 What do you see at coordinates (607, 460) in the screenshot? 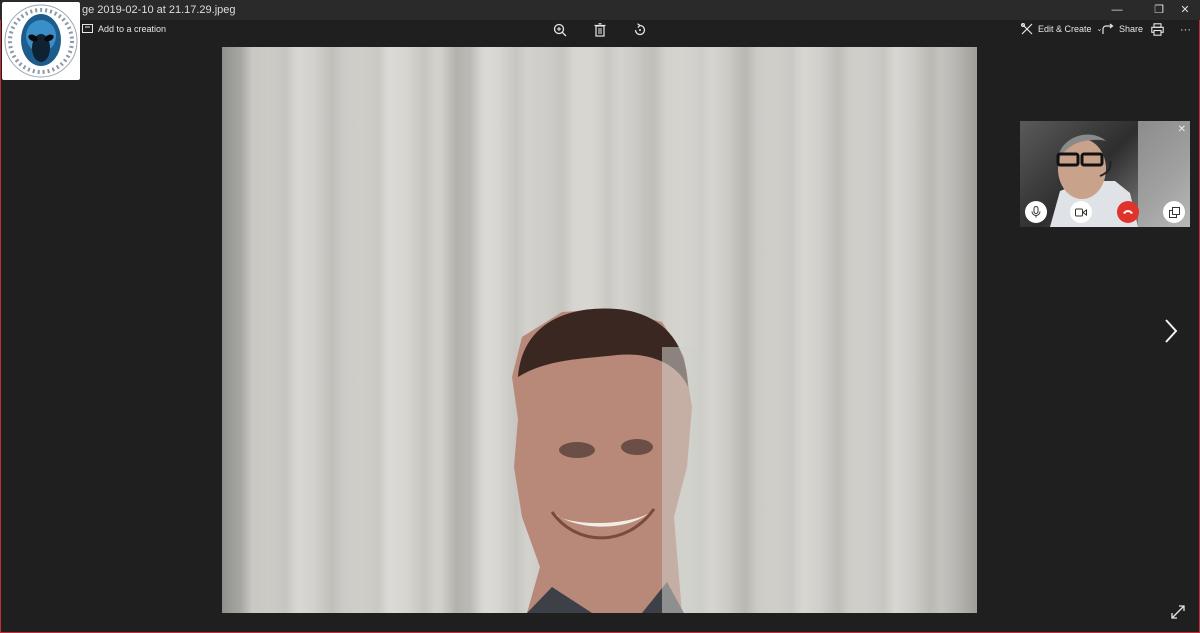
I see `portrait-cutout` at bounding box center [607, 460].